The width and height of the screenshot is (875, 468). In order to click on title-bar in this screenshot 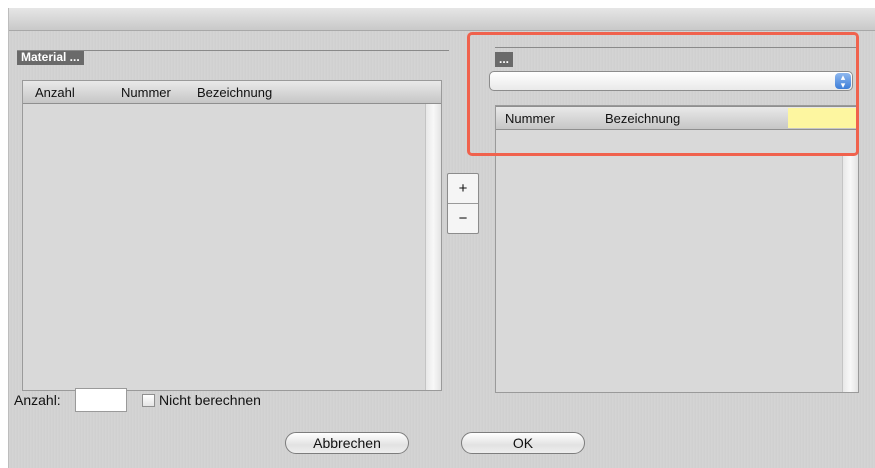, I will do `click(442, 19)`.